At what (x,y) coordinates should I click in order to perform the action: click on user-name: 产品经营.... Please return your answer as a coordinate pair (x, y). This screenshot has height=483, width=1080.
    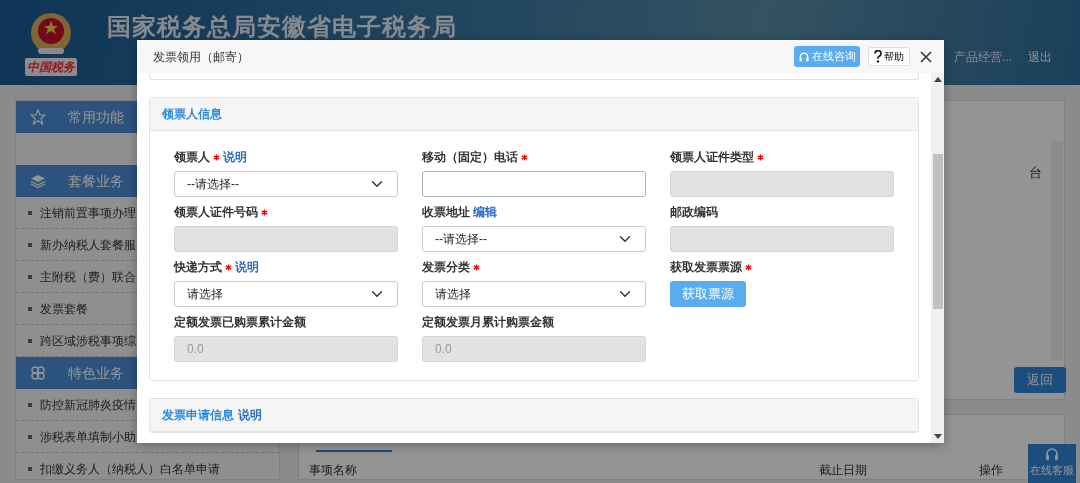
    Looking at the image, I should click on (983, 57).